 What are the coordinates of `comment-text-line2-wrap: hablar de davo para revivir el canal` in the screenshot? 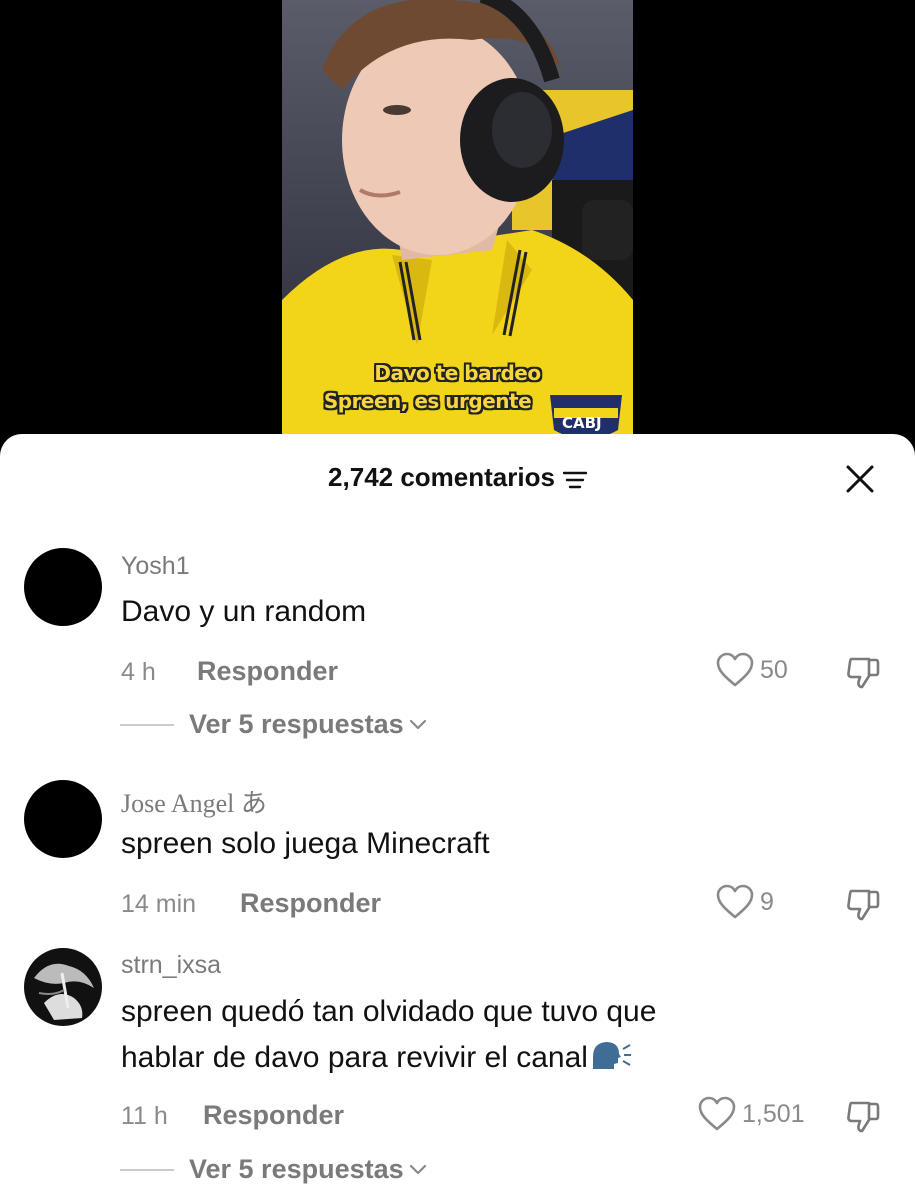 It's located at (376, 1061).